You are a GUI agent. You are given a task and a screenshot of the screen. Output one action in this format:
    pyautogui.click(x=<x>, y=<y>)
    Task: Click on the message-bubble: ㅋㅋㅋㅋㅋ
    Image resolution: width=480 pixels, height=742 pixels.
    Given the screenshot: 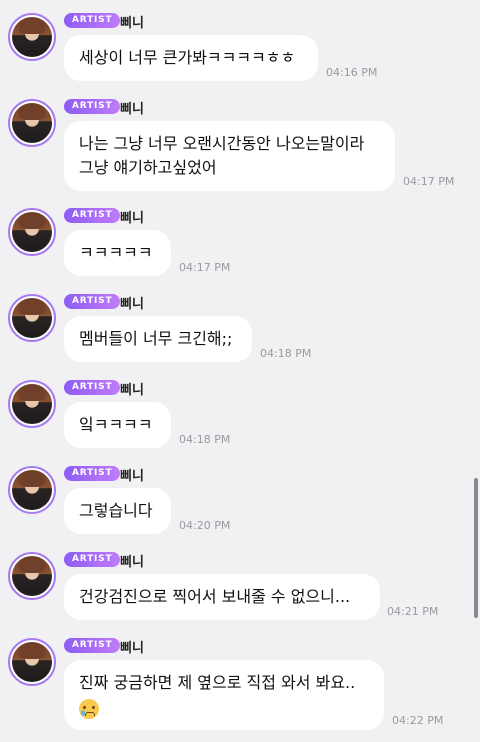 What is the action you would take?
    pyautogui.click(x=117, y=253)
    